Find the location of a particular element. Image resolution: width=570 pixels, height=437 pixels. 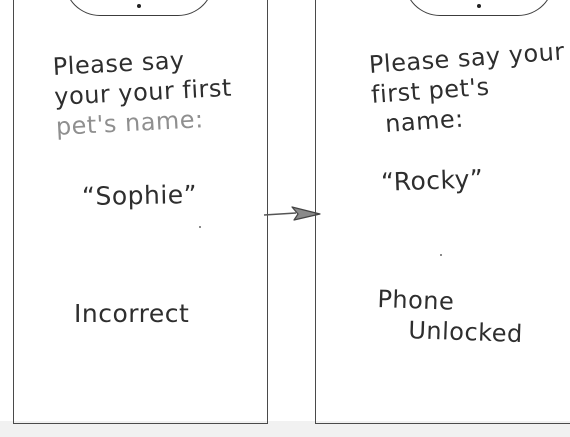

result-message: Incorrect is located at coordinates (132, 313).